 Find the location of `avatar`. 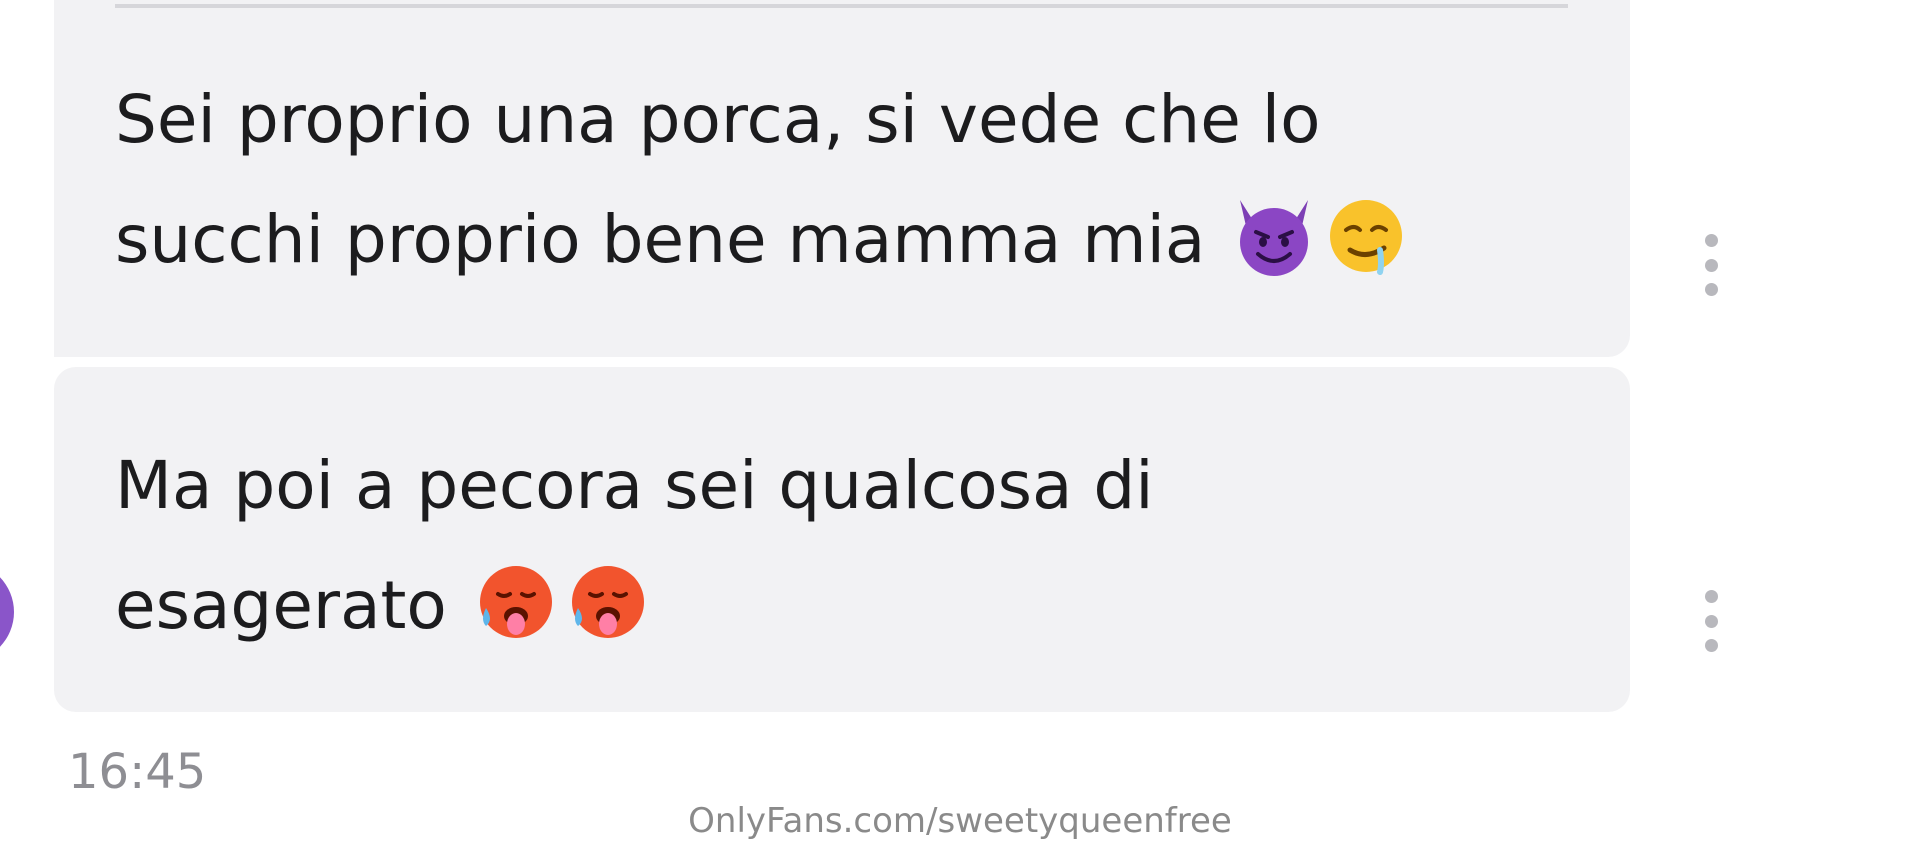

avatar is located at coordinates (7, 612).